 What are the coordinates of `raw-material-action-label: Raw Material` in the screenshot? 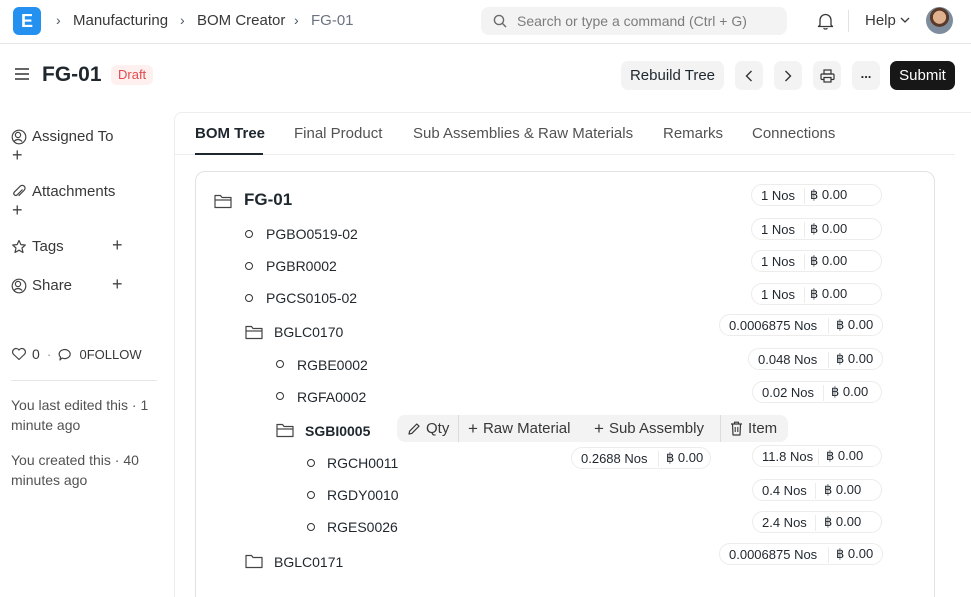 It's located at (526, 428).